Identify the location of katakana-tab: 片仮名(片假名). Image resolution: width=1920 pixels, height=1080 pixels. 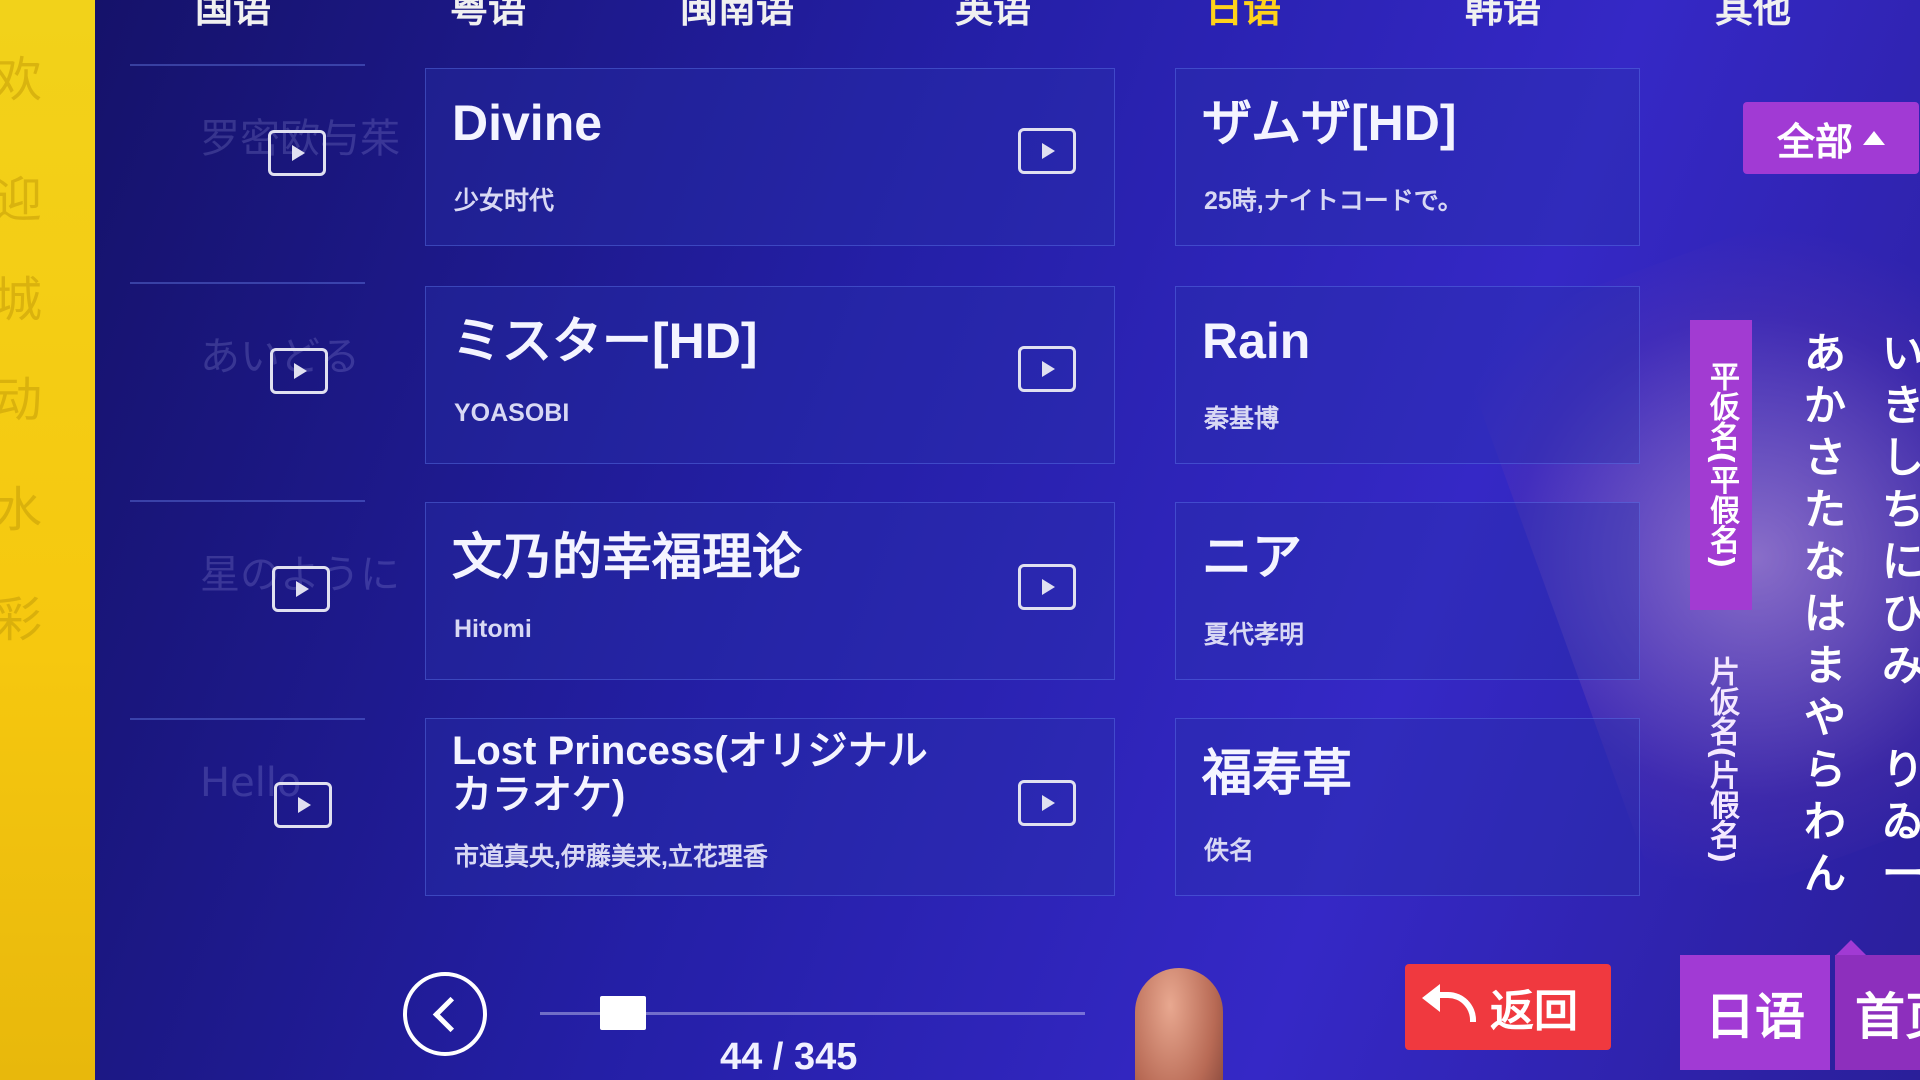
(1721, 760).